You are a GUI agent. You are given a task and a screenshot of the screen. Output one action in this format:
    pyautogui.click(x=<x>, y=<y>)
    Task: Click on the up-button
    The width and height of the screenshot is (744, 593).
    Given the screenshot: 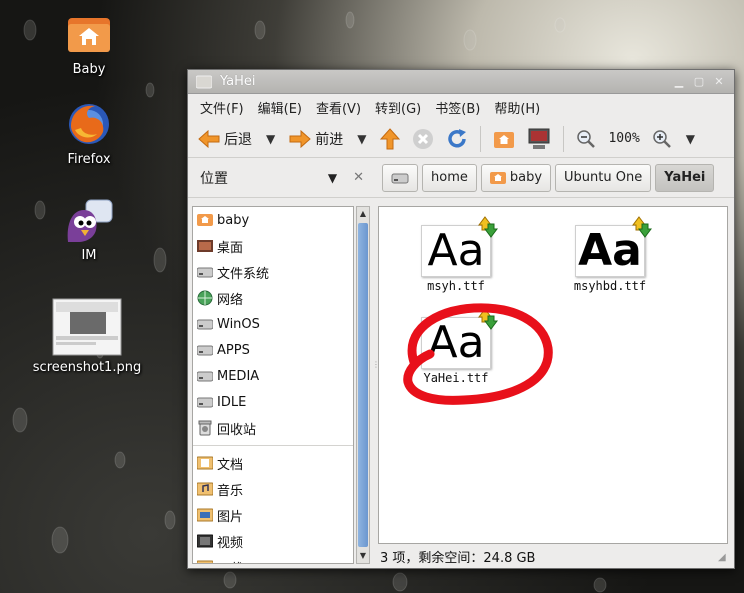 What is the action you would take?
    pyautogui.click(x=390, y=139)
    